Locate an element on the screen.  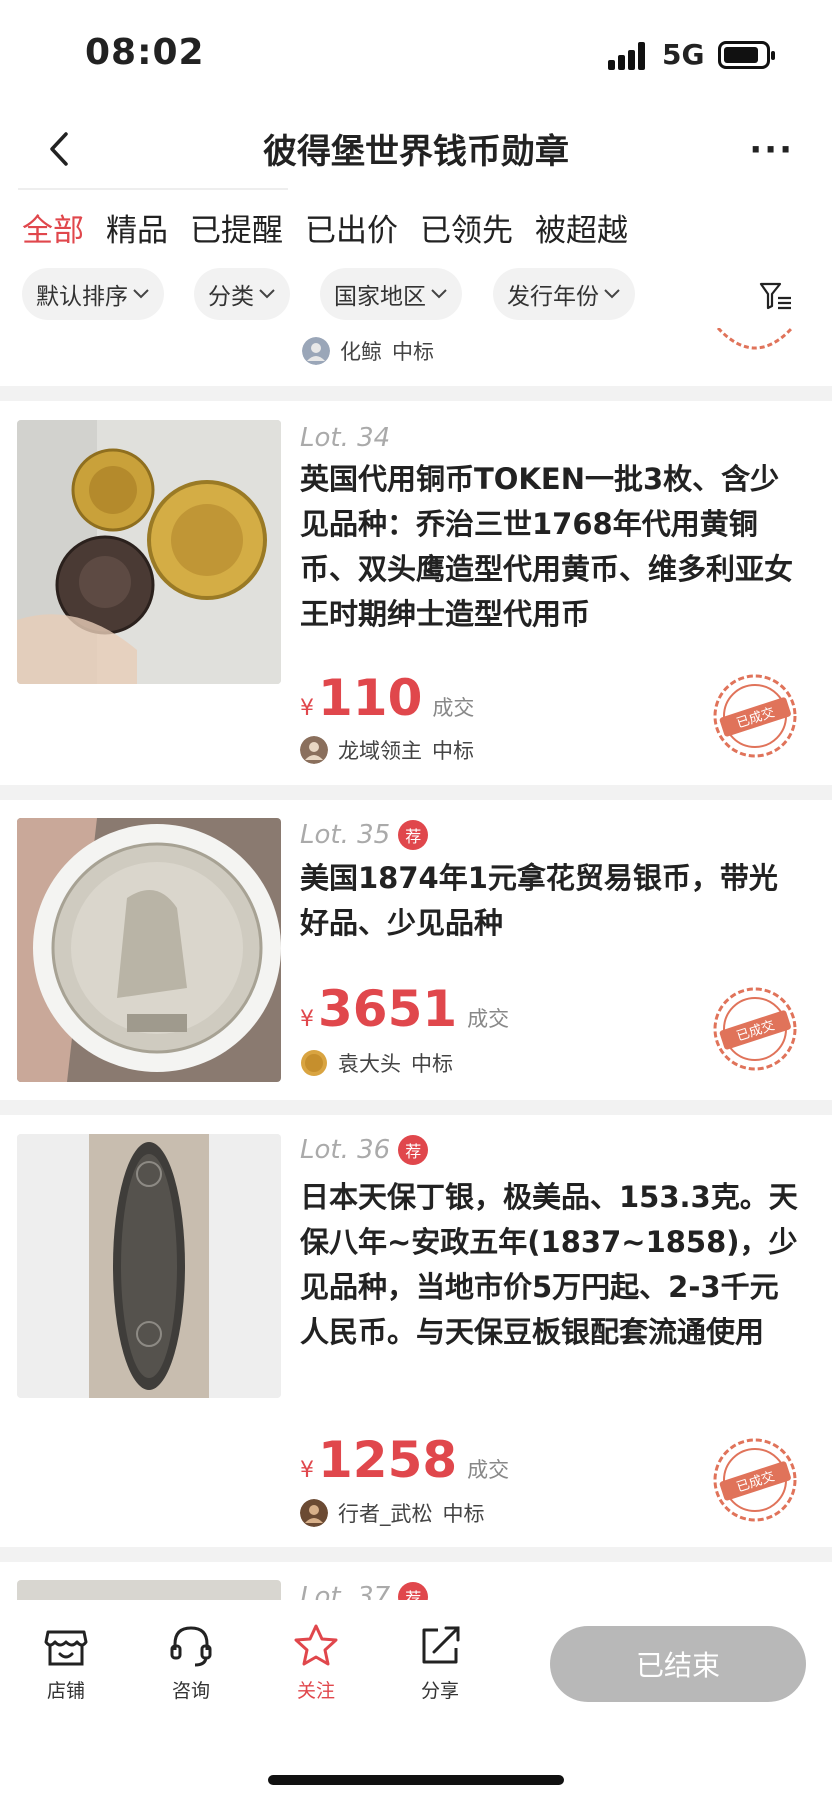
category-filter-label: 分类 is located at coordinates (231, 297).